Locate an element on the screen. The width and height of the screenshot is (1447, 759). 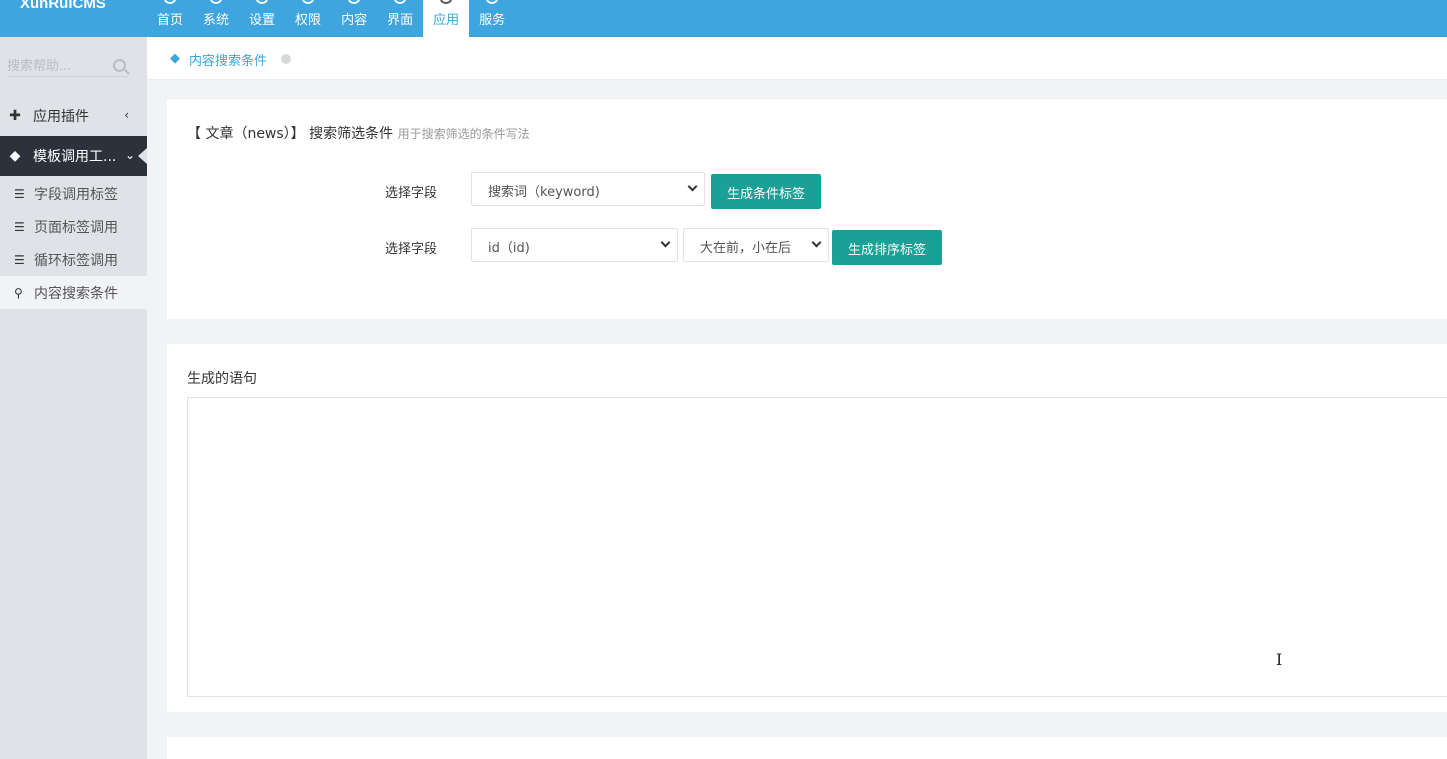
main-nav: 首页 系统 设置 权限 内容 界面 应用 服务 is located at coordinates (331, 18).